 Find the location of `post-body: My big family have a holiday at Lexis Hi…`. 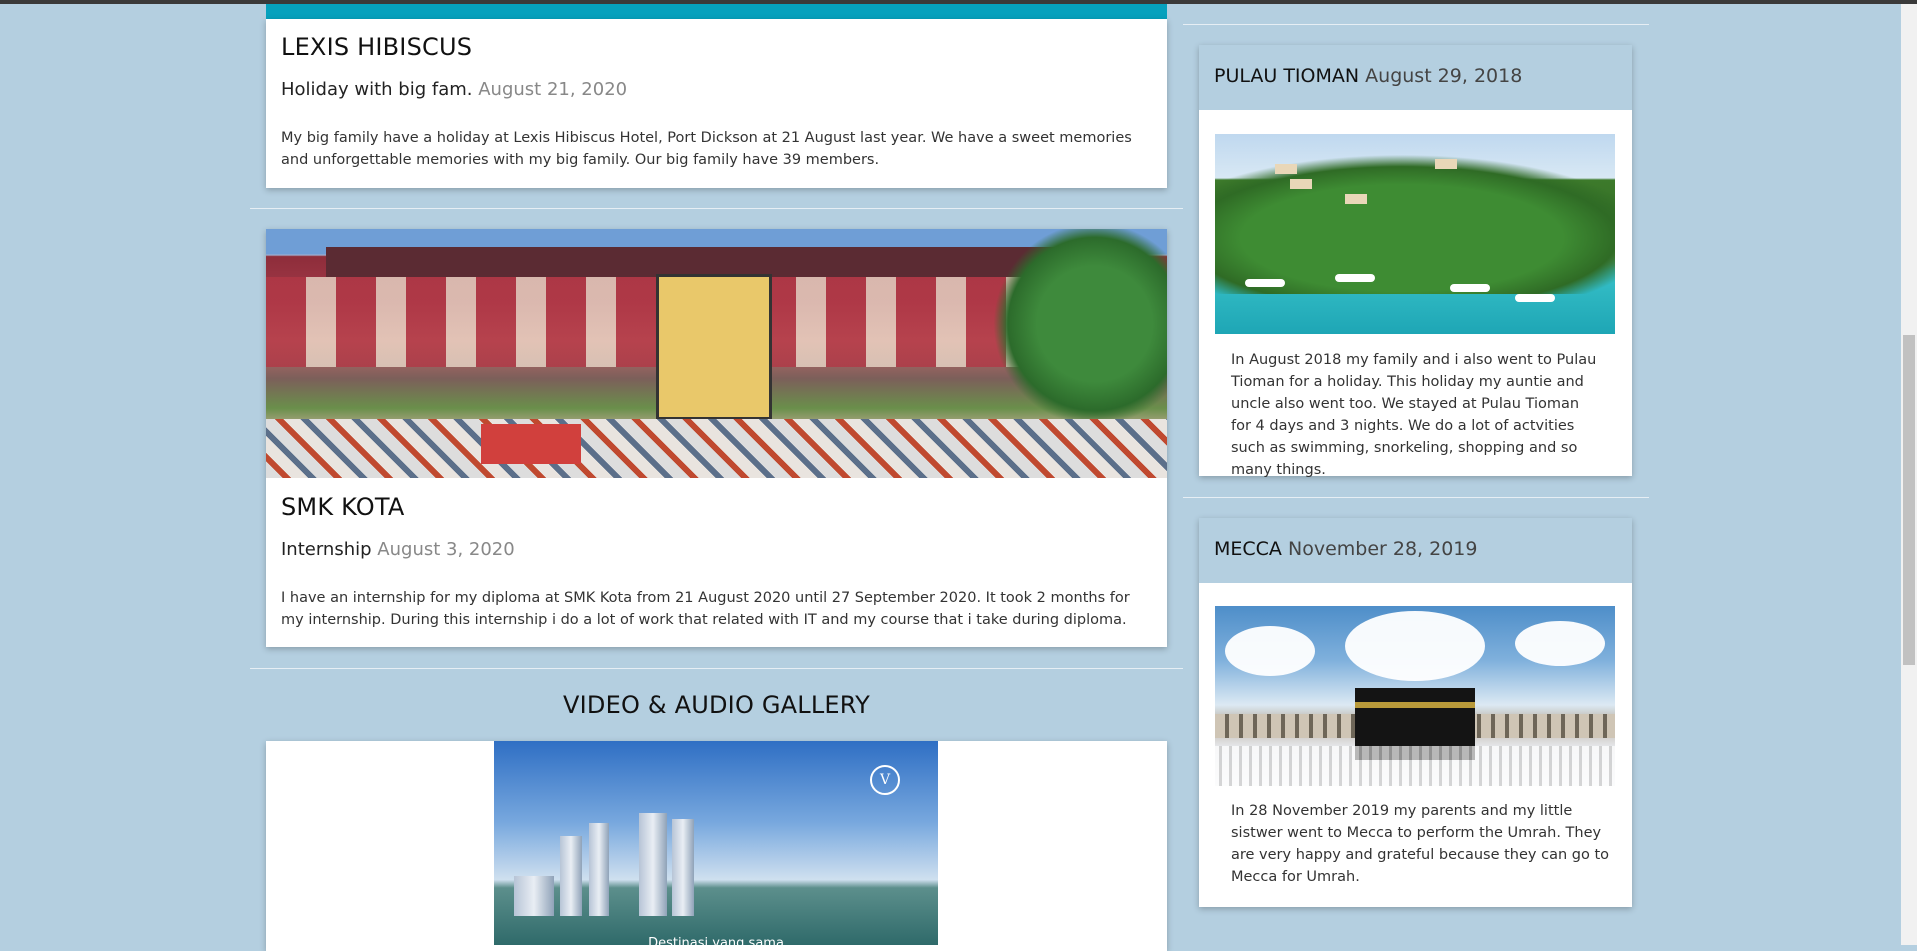

post-body: My big family have a holiday at Lexis Hi… is located at coordinates (706, 149).